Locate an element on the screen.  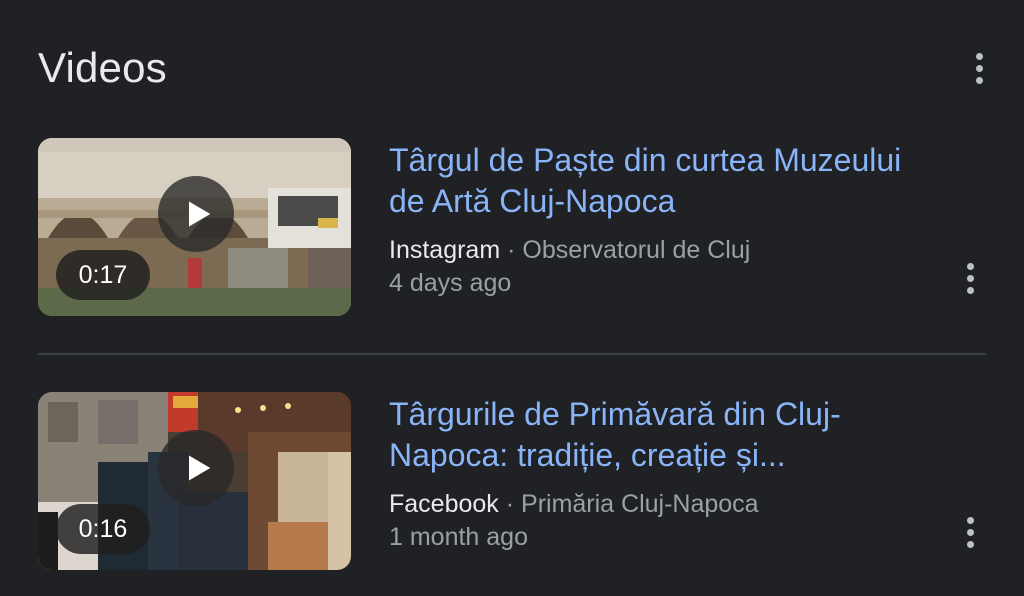
divider is located at coordinates (512, 354).